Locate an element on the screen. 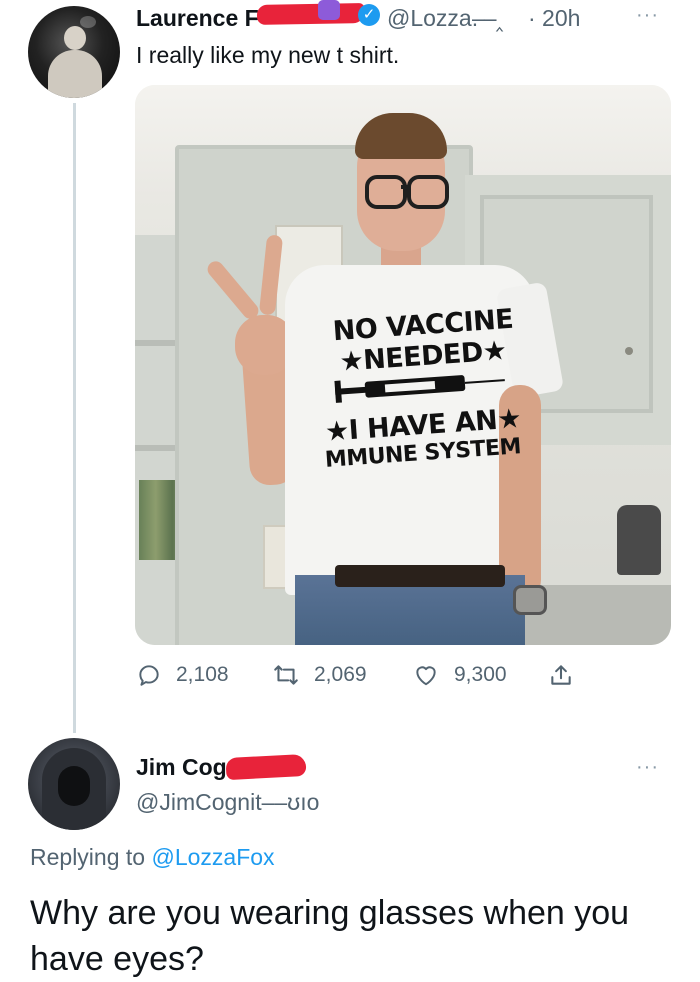 This screenshot has height=982, width=700. photo-glasses-bridge is located at coordinates (406, 187).